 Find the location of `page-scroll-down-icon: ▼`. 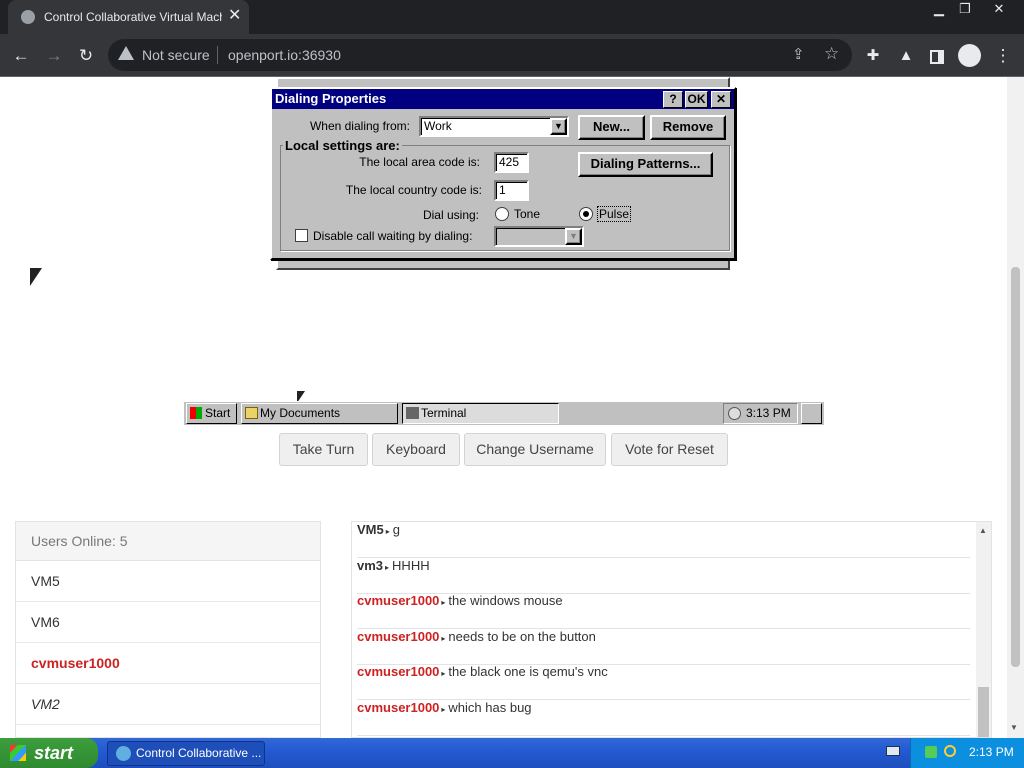

page-scroll-down-icon: ▼ is located at coordinates (1014, 727).